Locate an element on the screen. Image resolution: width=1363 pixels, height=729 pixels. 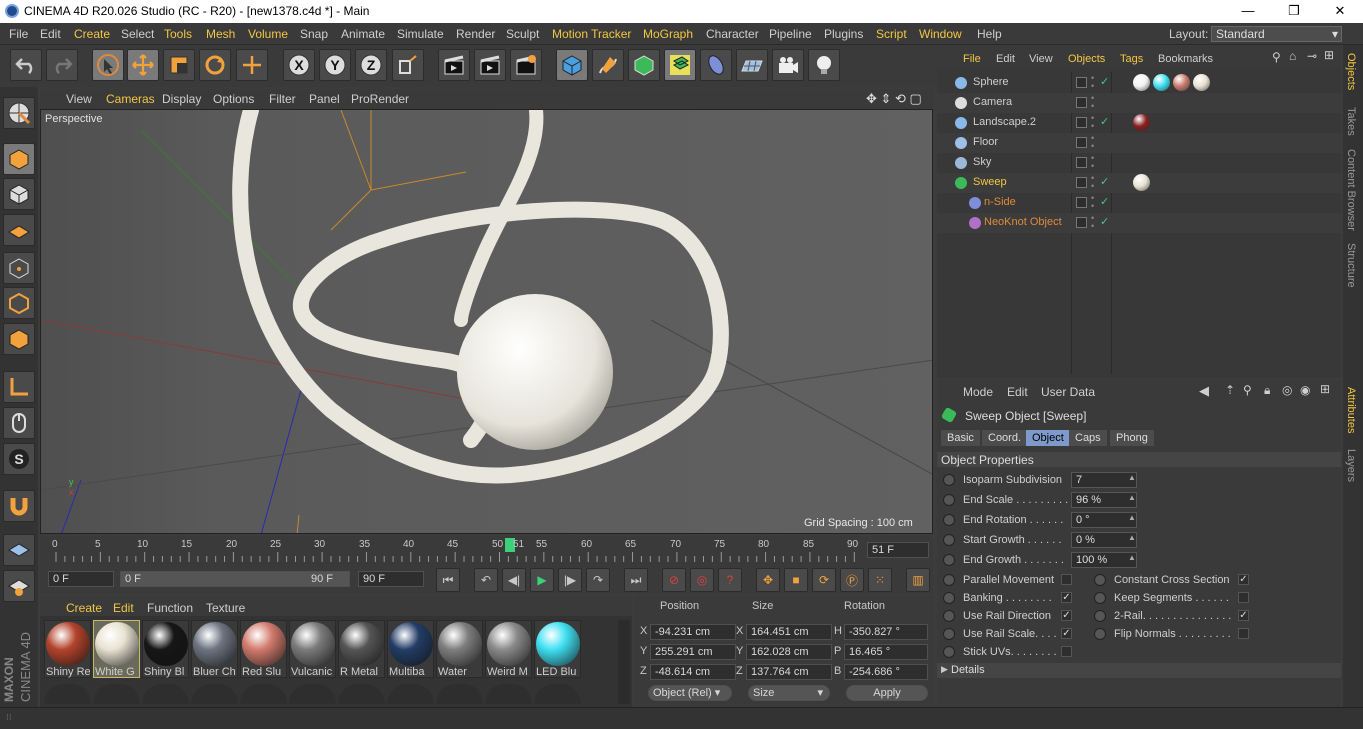
minimize-button: — is located at coordinates (1248, 11).